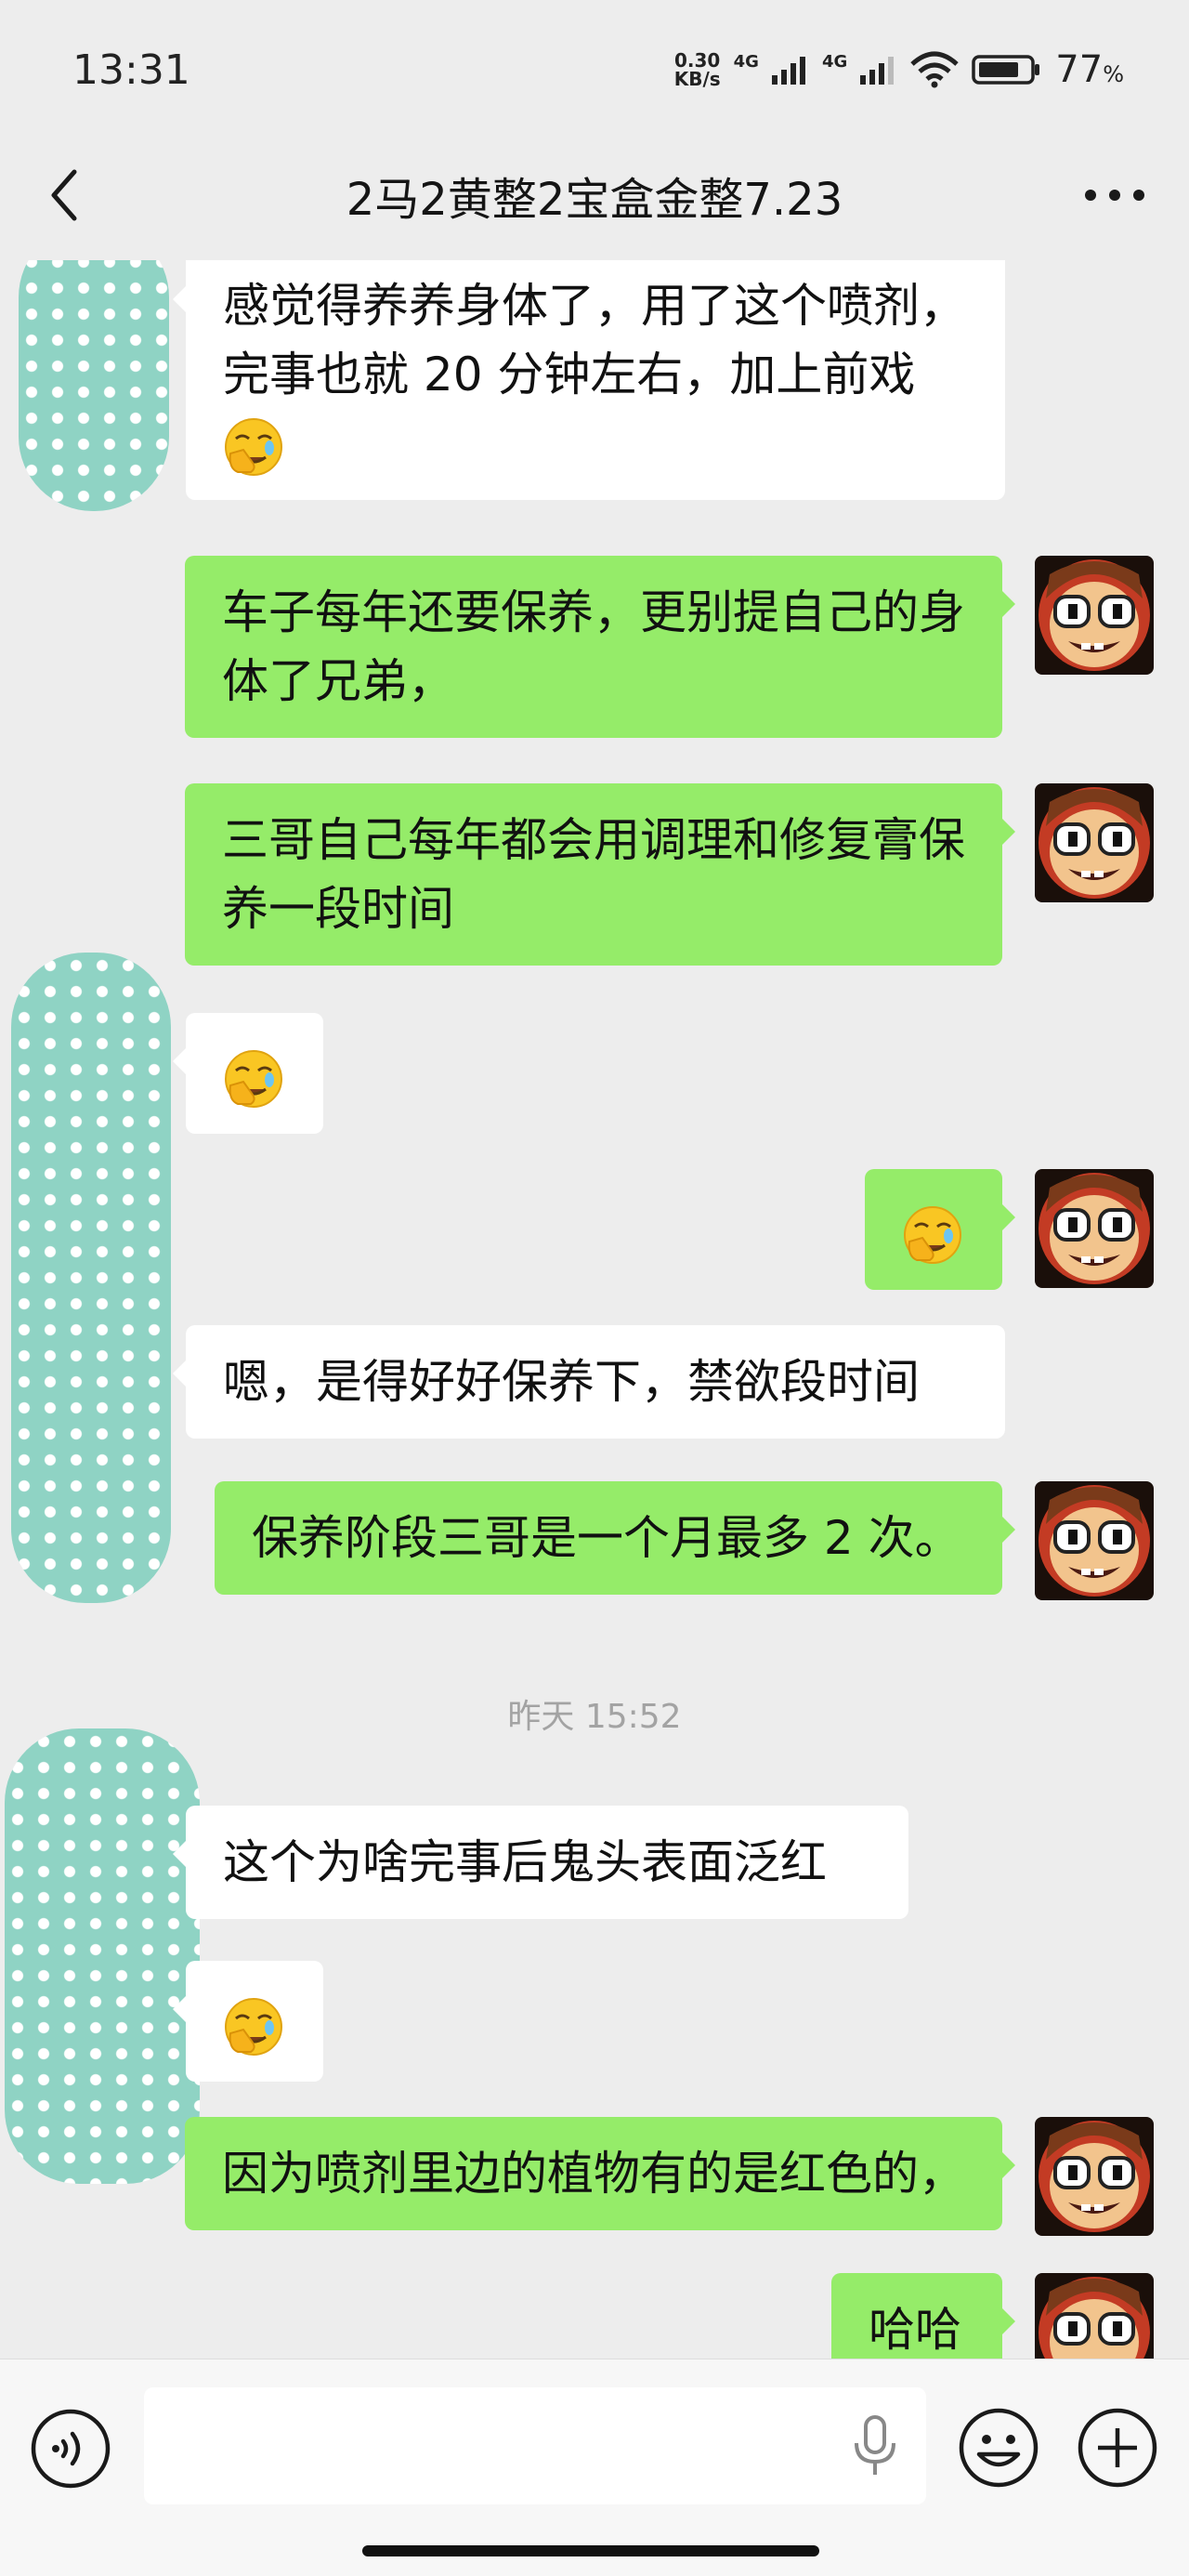  I want to click on input-bar, so click(594, 2467).